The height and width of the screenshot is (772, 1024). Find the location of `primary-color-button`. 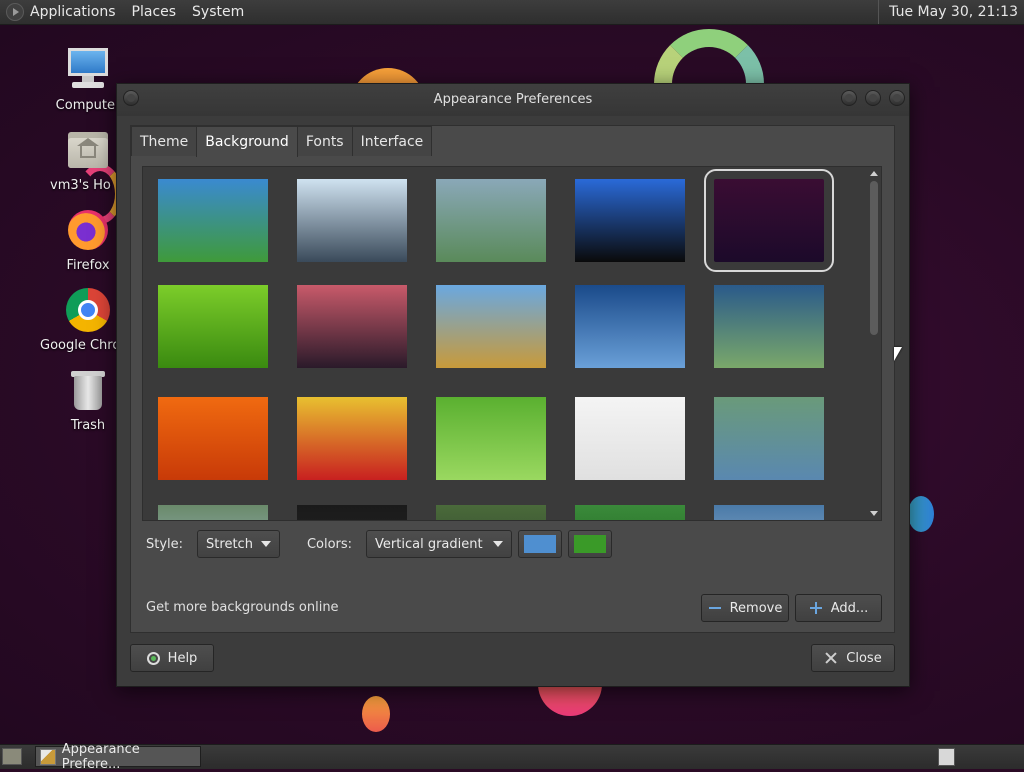

primary-color-button is located at coordinates (540, 544).